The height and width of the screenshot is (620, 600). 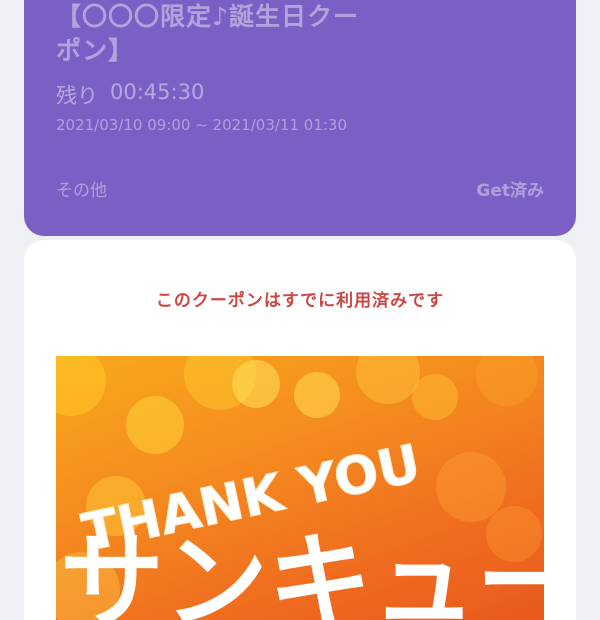 I want to click on coupon-title: 【〇〇〇限定♪誕生日クー ポン】, so click(x=207, y=33).